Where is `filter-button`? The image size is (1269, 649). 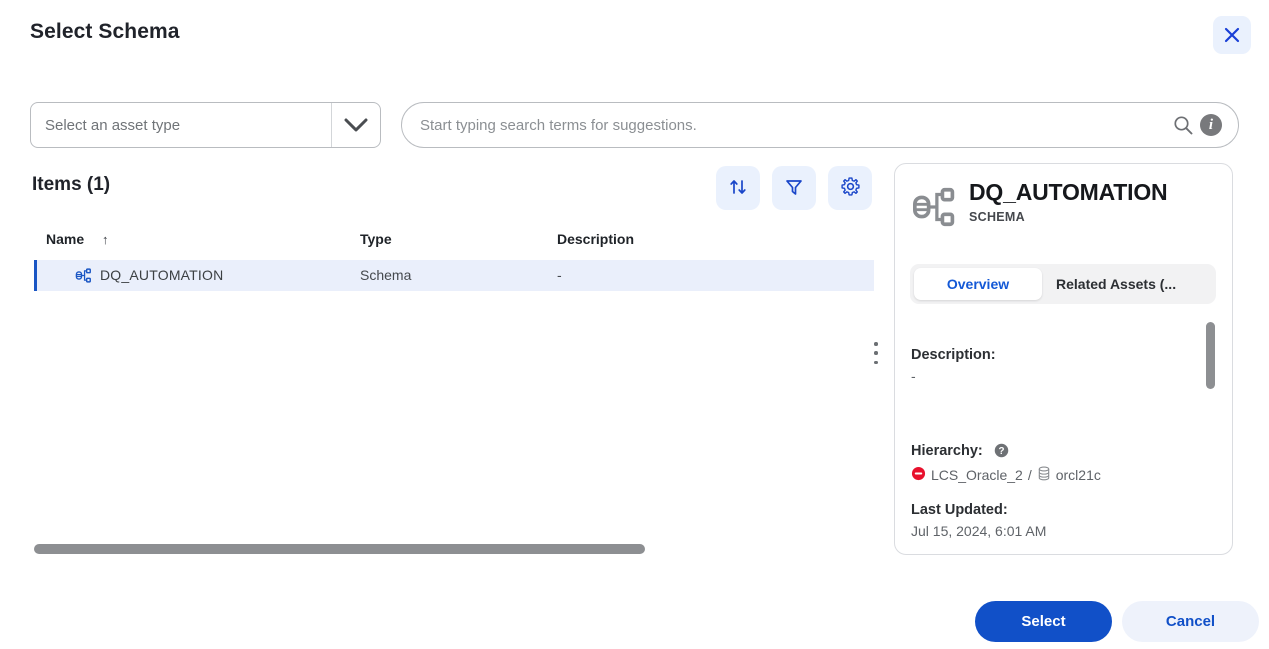 filter-button is located at coordinates (794, 188).